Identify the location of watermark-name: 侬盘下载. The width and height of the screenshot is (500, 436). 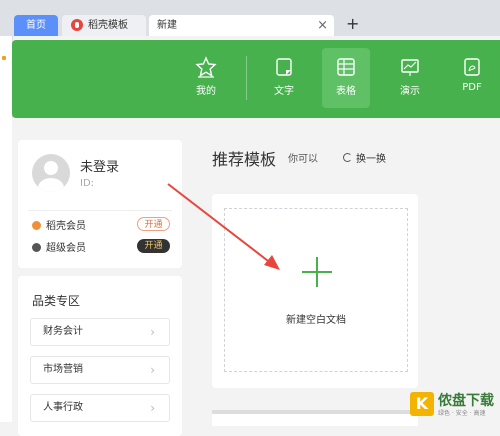
(466, 401).